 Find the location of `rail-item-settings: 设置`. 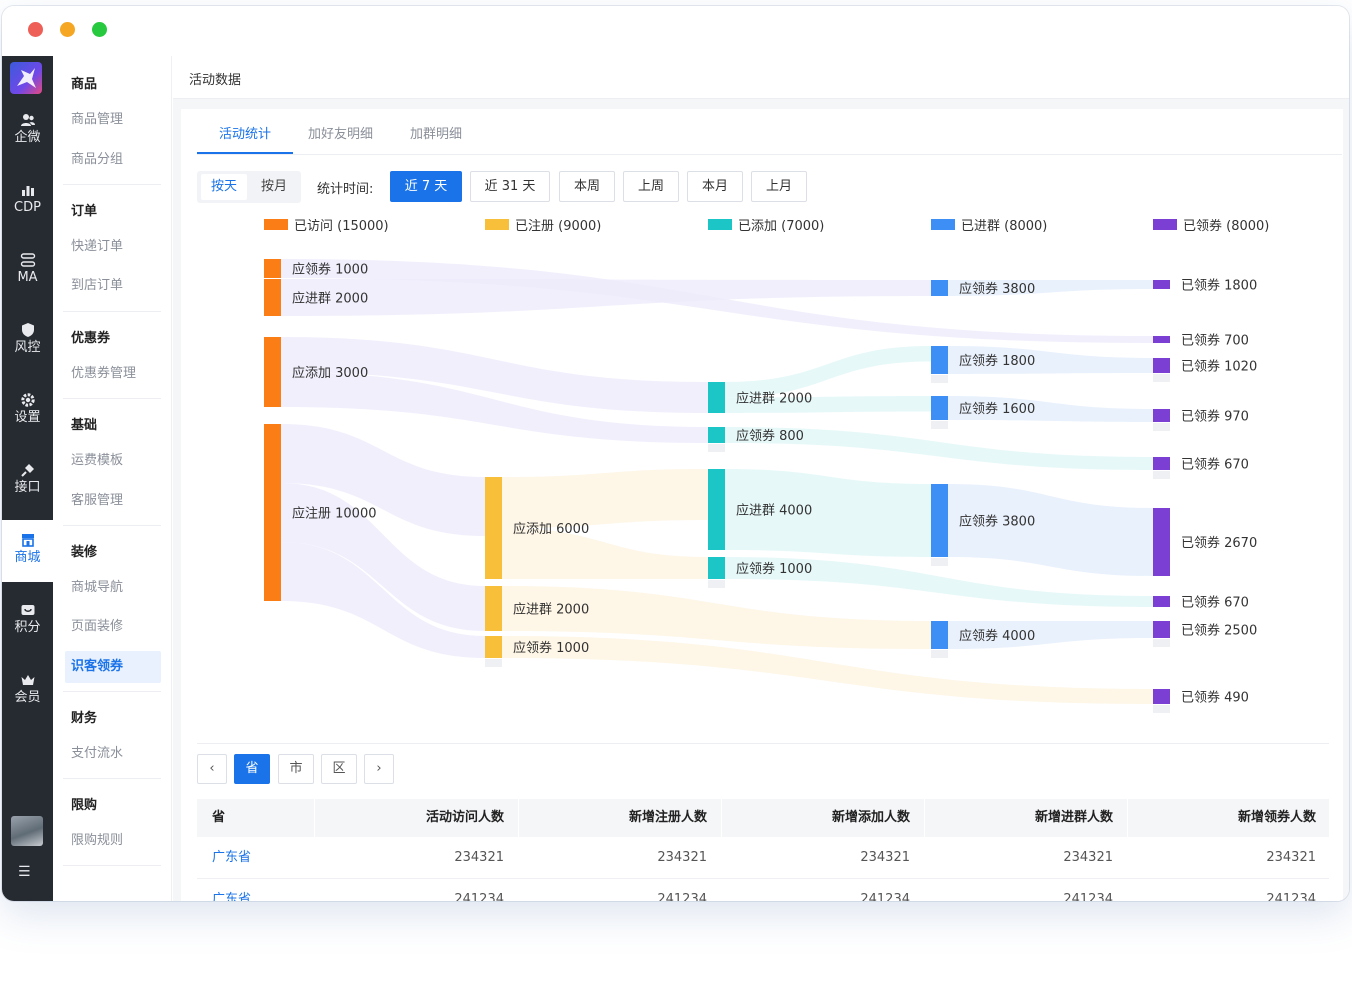

rail-item-settings: 设置 is located at coordinates (27, 411).